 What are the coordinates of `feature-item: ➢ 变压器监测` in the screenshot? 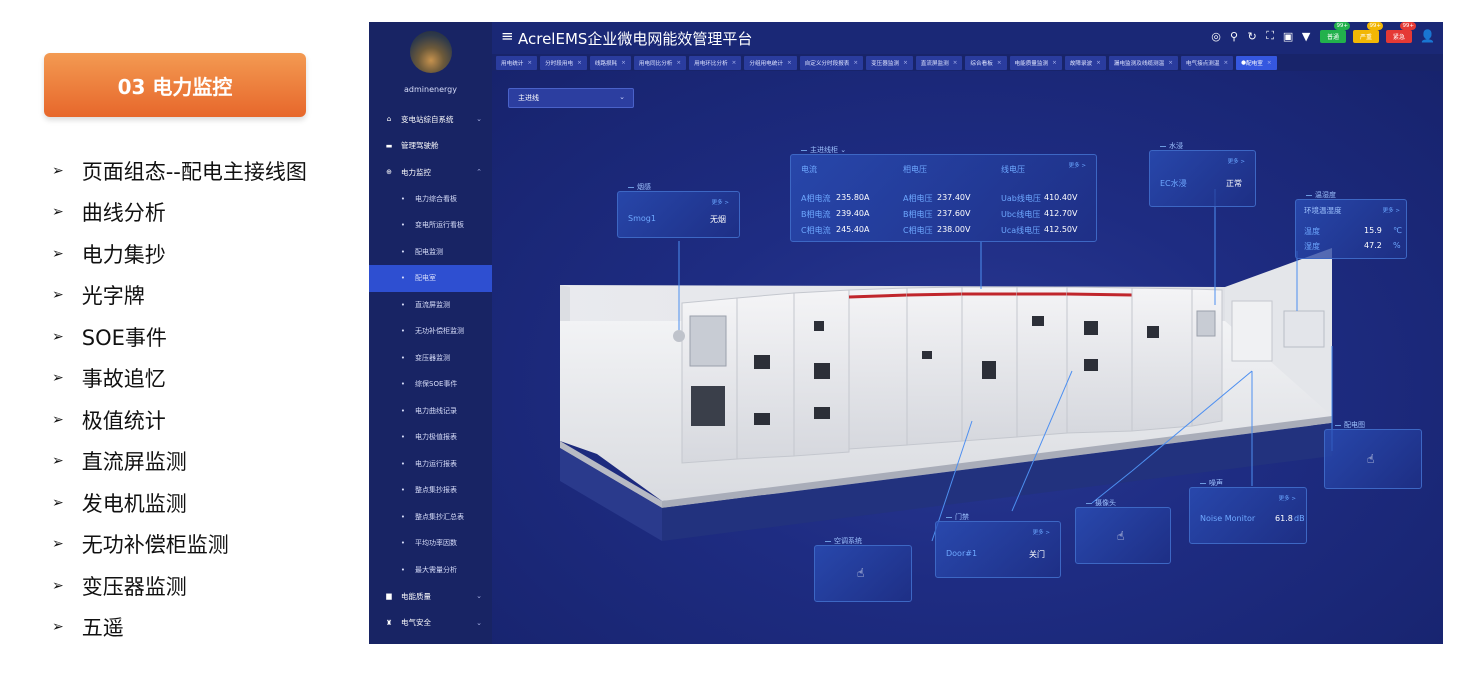 It's located at (179, 586).